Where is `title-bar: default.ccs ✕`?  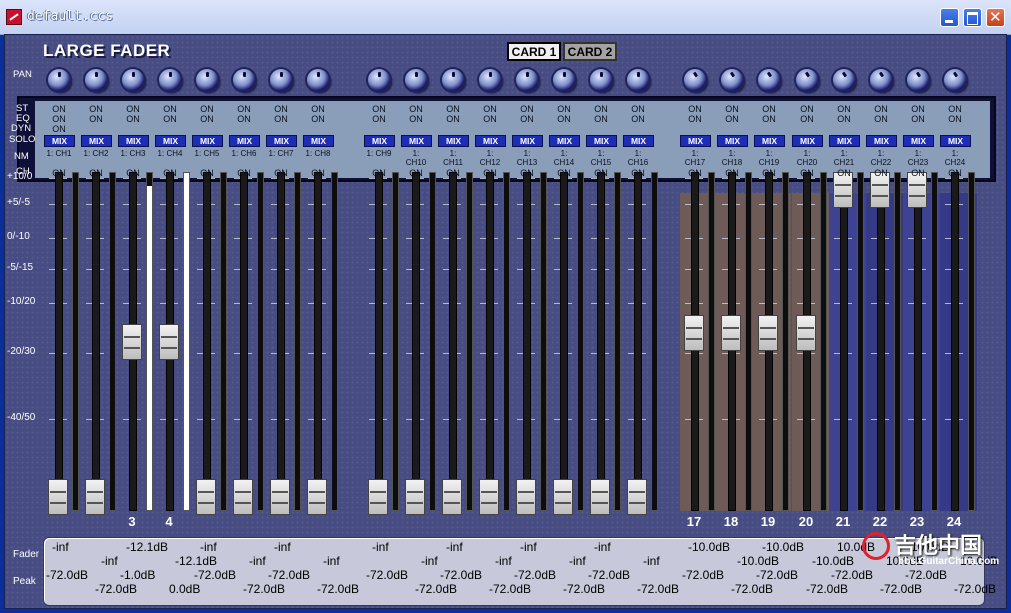
title-bar: default.ccs ✕ is located at coordinates (505, 17).